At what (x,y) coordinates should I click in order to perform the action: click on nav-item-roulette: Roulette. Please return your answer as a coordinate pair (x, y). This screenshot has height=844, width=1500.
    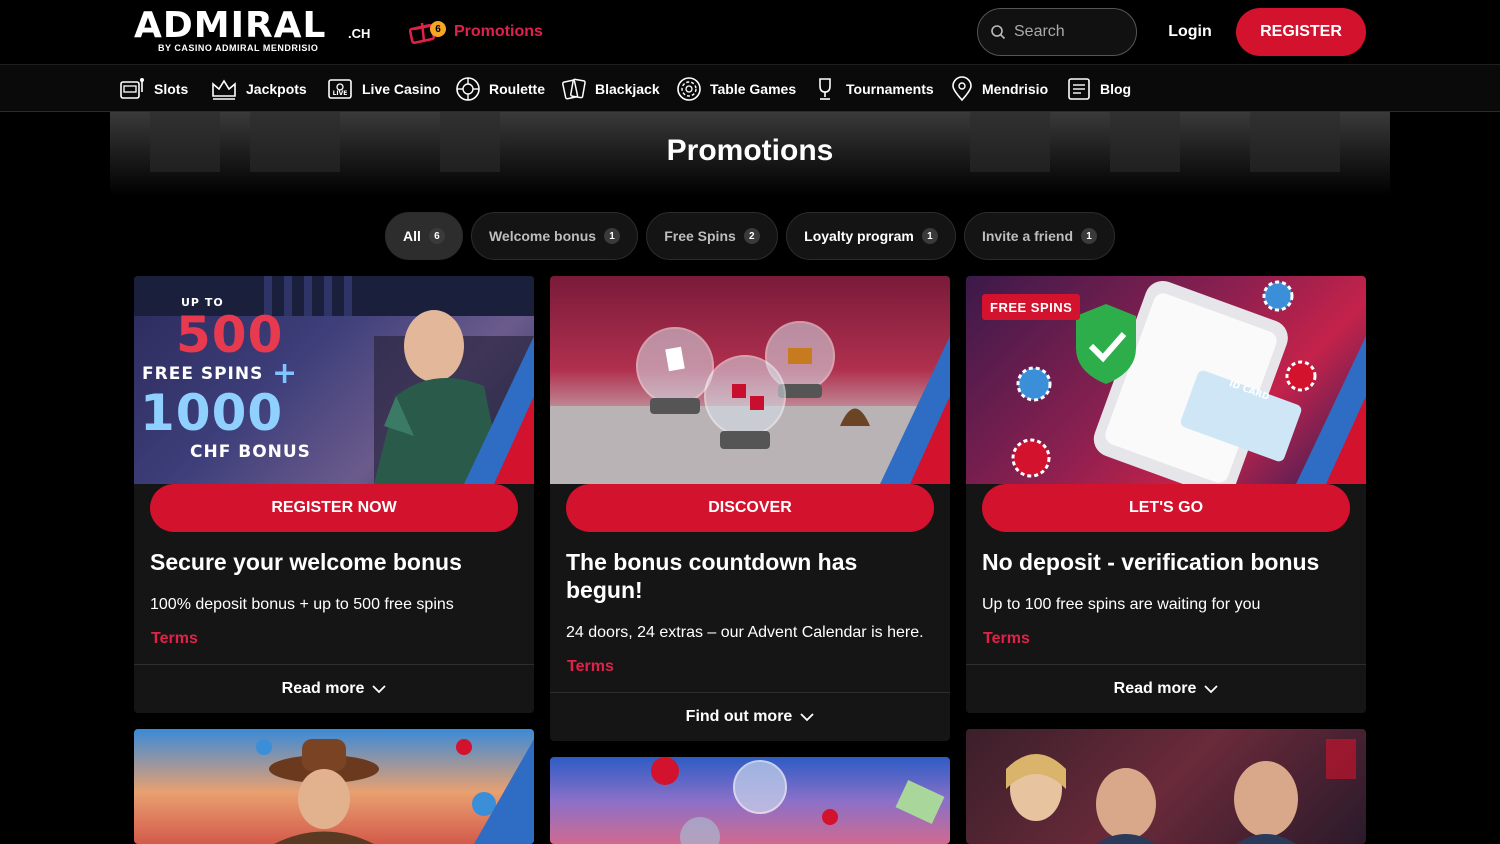
    Looking at the image, I should click on (500, 89).